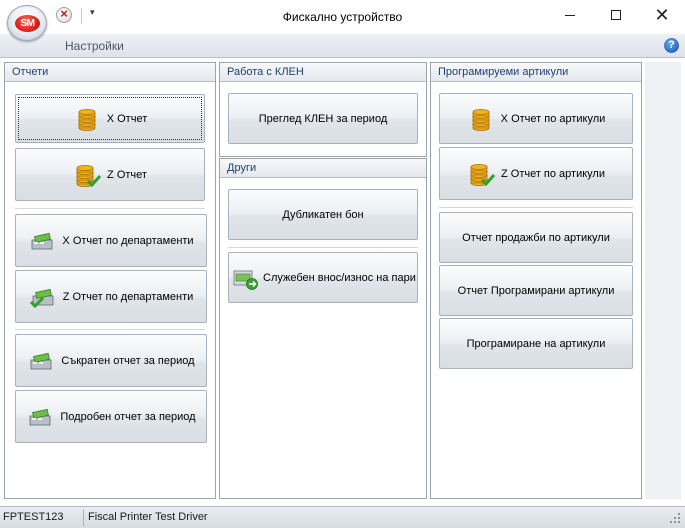 Image resolution: width=685 pixels, height=528 pixels. Describe the element at coordinates (536, 207) in the screenshot. I see `articles-separator` at that location.